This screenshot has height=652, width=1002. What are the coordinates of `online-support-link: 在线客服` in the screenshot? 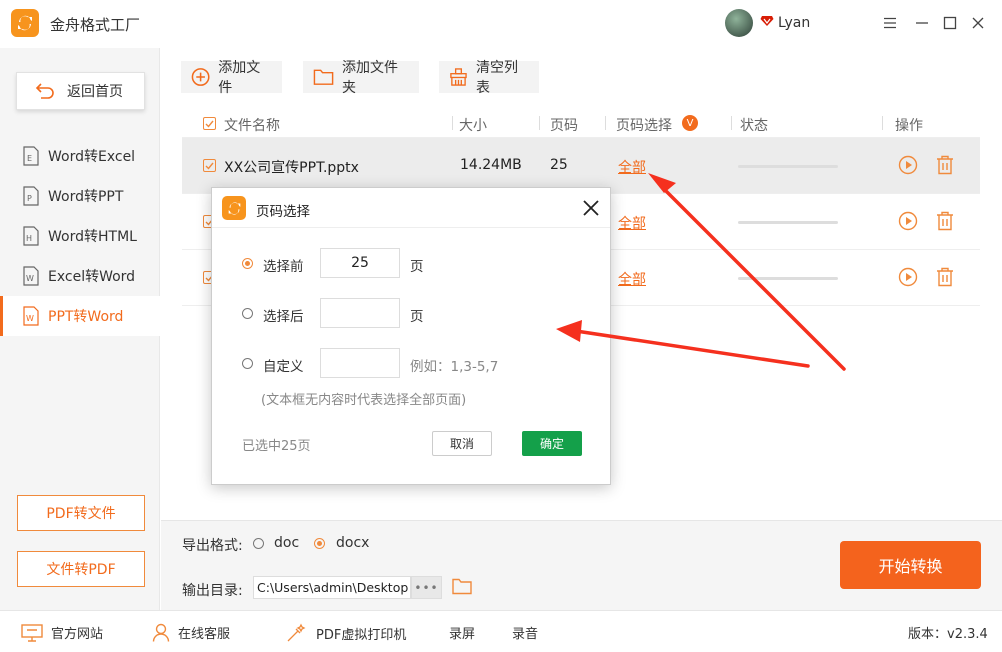 It's located at (191, 632).